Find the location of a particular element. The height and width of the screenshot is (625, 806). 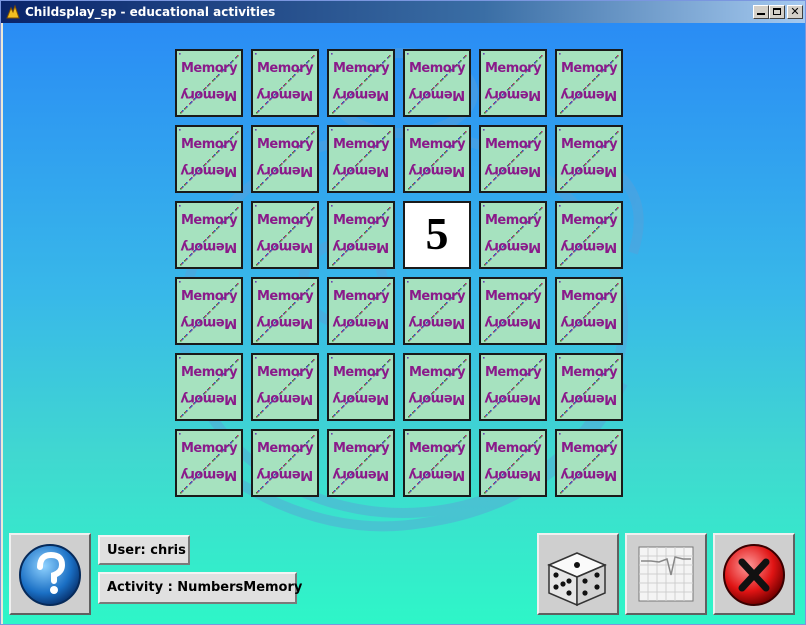

question-mark-icon is located at coordinates (50, 575).